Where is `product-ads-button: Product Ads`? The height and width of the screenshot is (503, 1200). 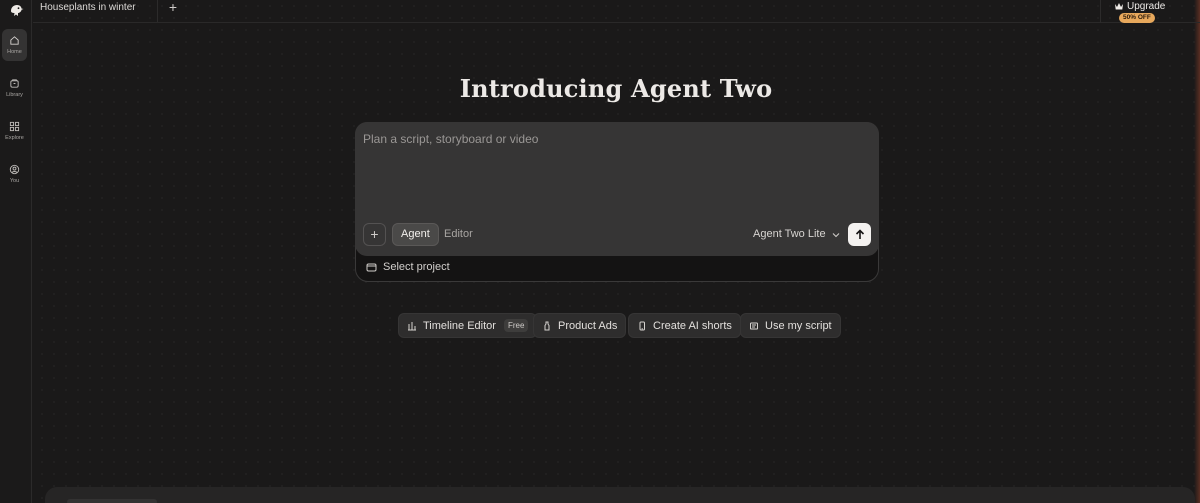
product-ads-button: Product Ads is located at coordinates (580, 325).